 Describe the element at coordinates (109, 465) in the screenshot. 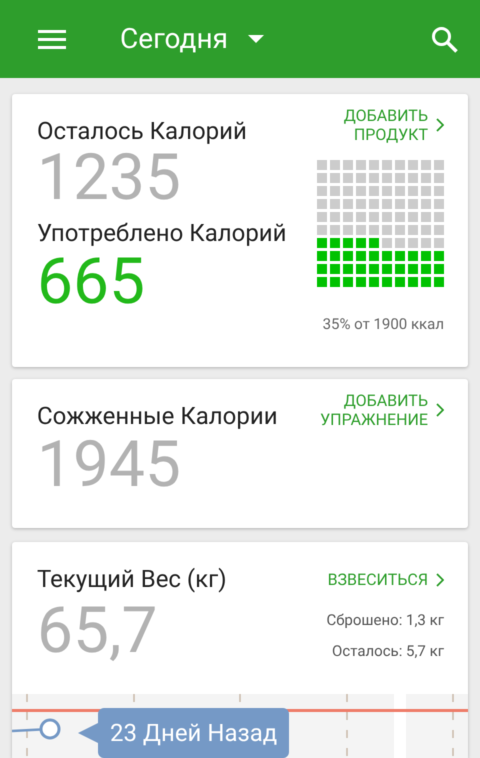

I see `calorie-value: 1945` at that location.